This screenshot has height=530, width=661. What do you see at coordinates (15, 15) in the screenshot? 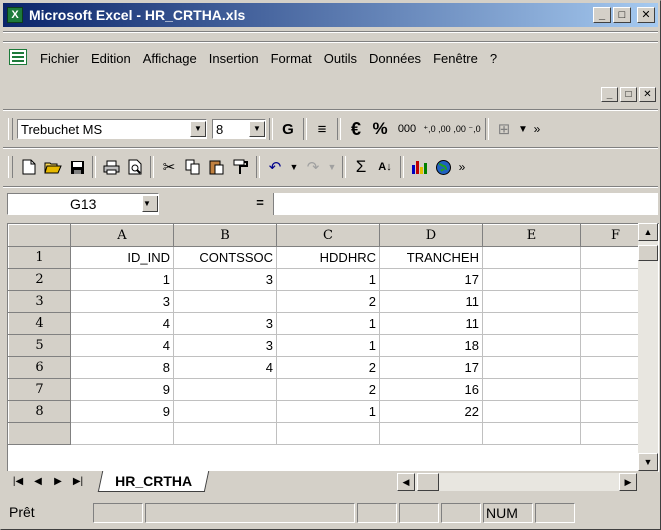
I see `excel-app-icon: X` at bounding box center [15, 15].